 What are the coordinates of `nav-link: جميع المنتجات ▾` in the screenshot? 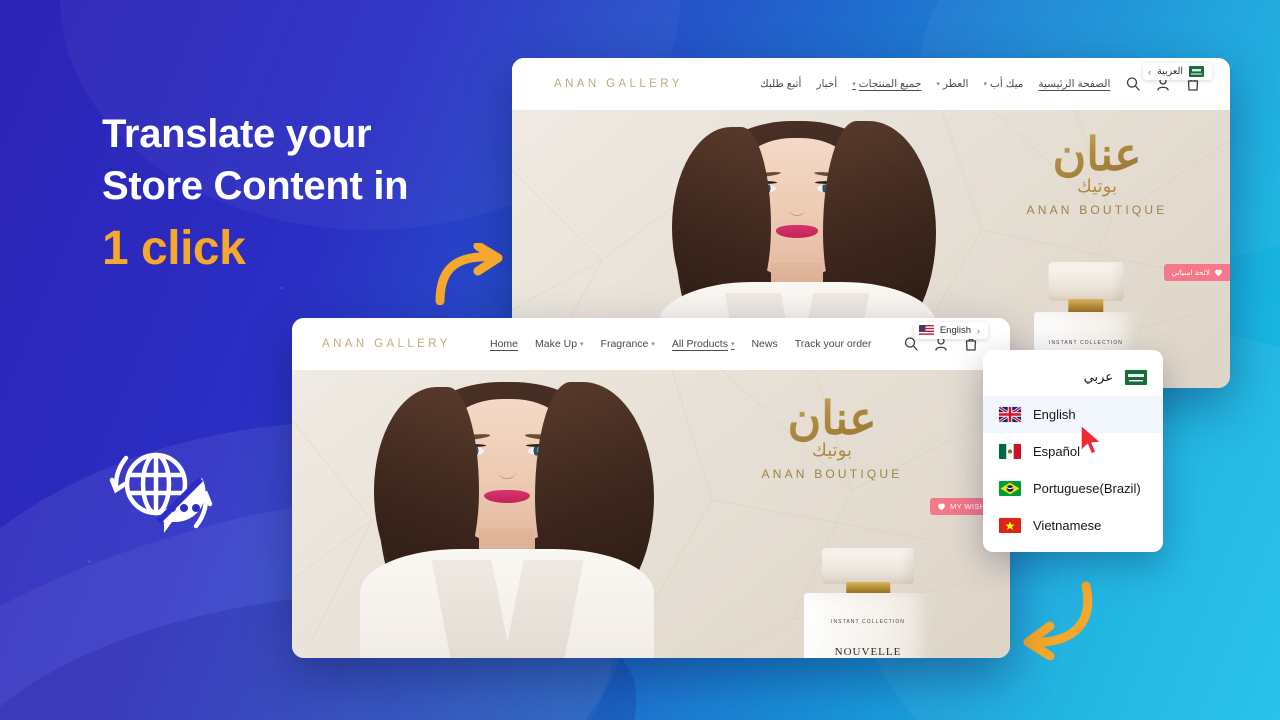 It's located at (886, 84).